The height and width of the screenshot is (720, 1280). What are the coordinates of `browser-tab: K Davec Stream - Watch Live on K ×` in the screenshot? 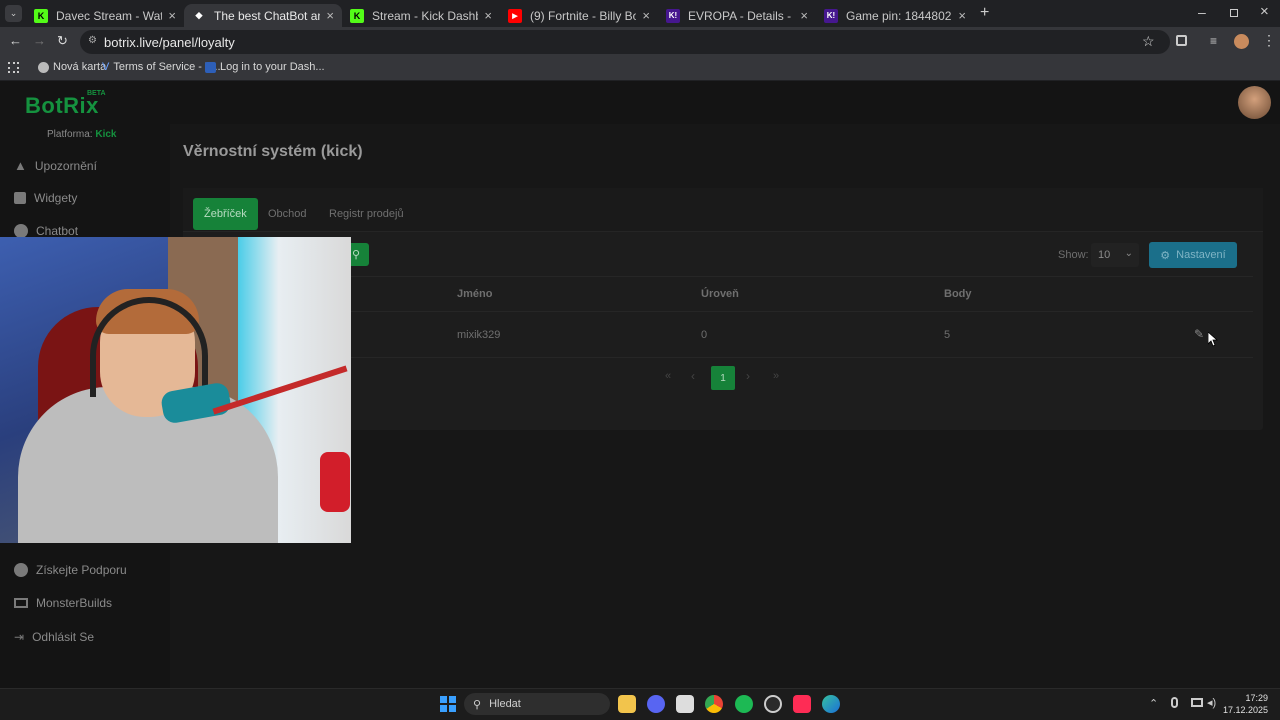 It's located at (105, 15).